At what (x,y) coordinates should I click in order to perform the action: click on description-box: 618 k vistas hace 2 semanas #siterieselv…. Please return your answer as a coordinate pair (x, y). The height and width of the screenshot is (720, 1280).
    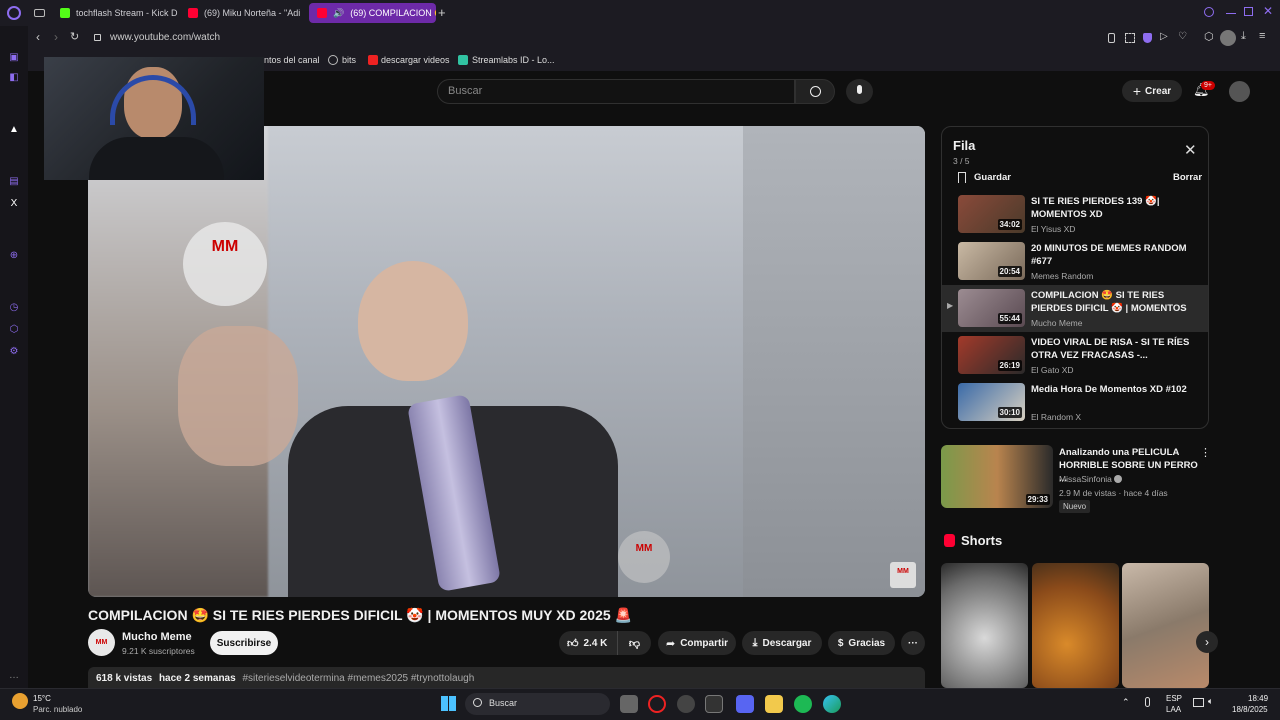
    Looking at the image, I should click on (506, 677).